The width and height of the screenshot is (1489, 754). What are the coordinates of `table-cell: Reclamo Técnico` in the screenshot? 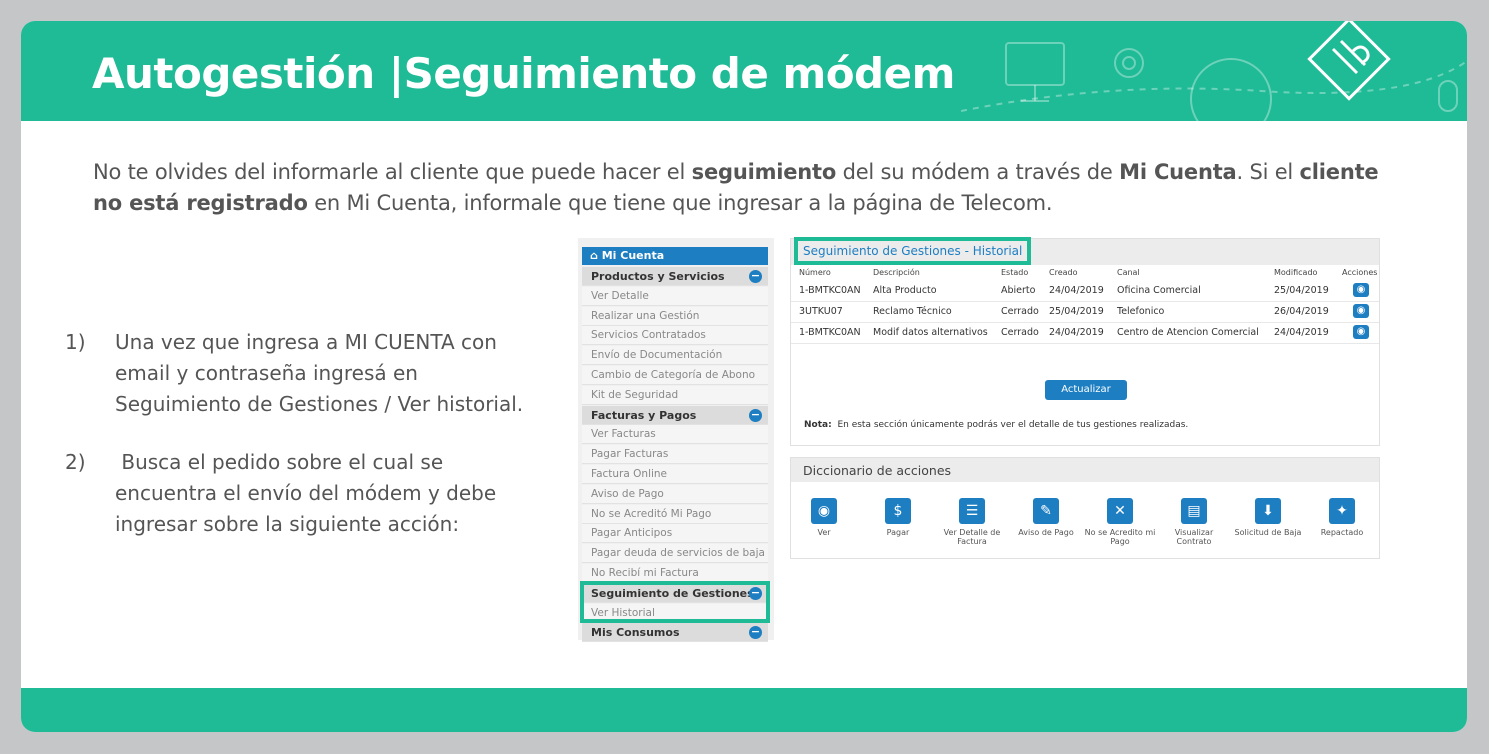 It's located at (912, 311).